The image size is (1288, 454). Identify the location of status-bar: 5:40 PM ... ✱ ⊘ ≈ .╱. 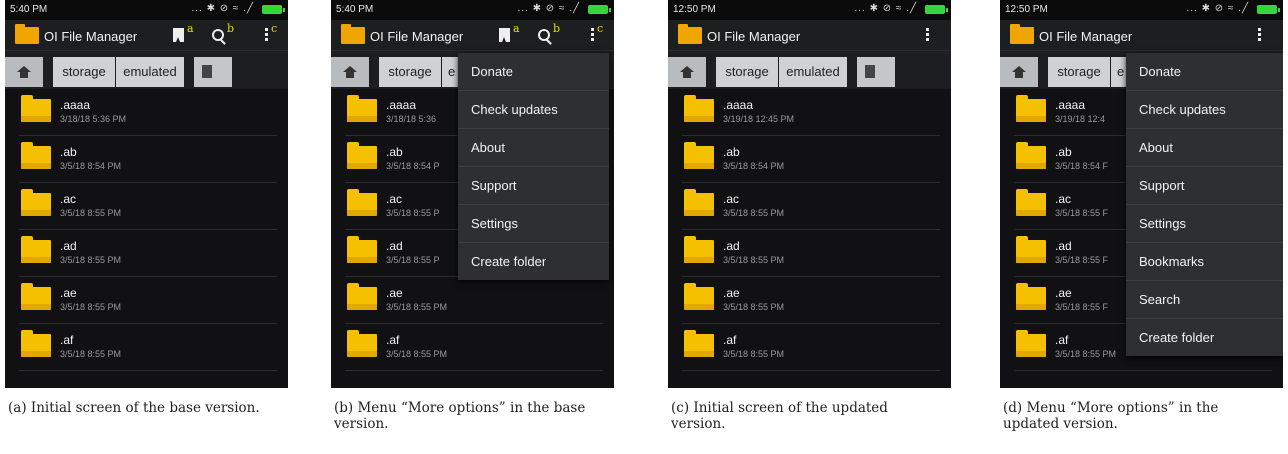
(146, 10).